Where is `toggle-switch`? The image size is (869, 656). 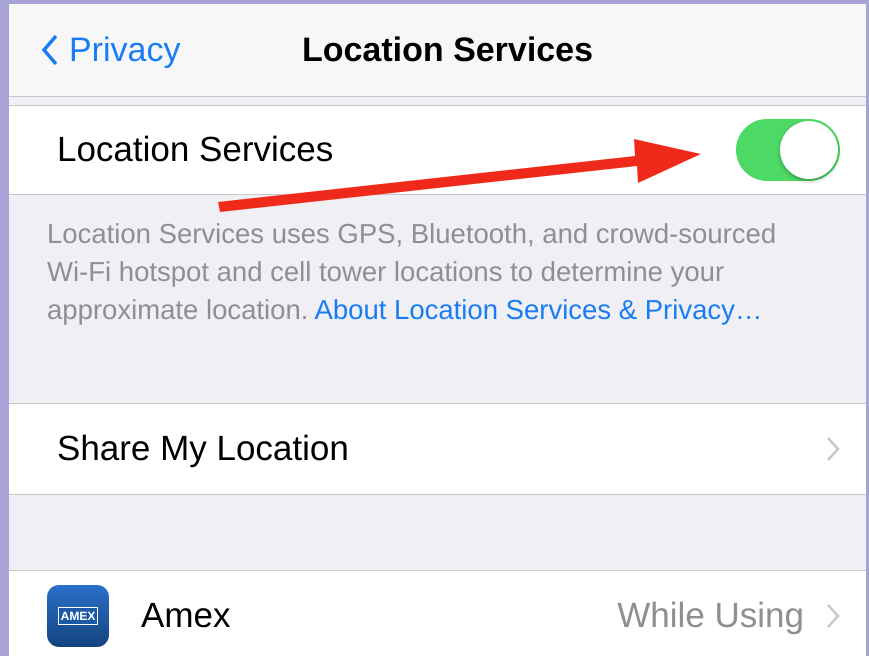 toggle-switch is located at coordinates (788, 150).